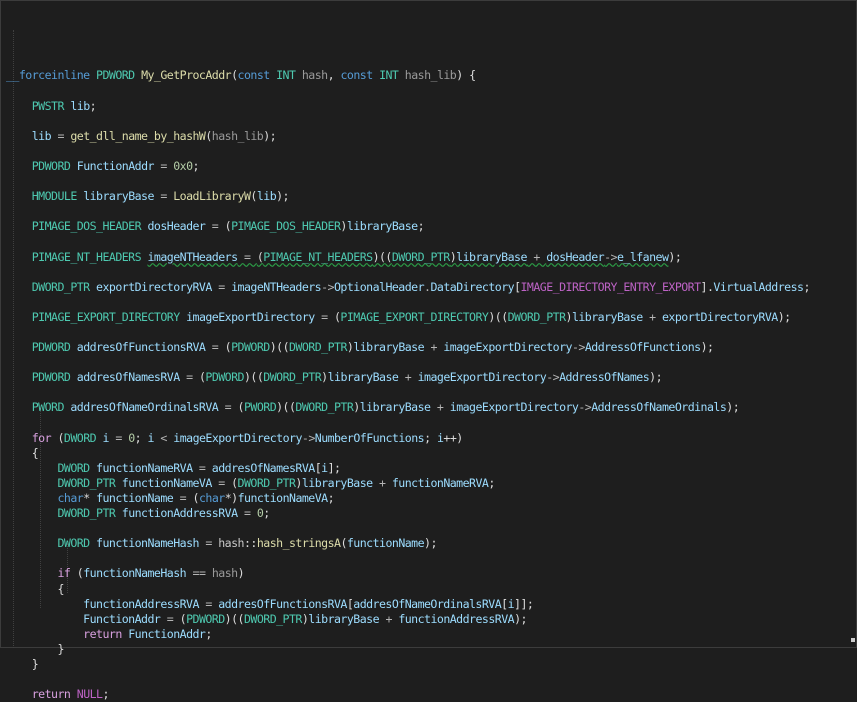 Image resolution: width=857 pixels, height=702 pixels. Describe the element at coordinates (428, 573) in the screenshot. I see `code-line: if (functionNameHash == hash)` at that location.